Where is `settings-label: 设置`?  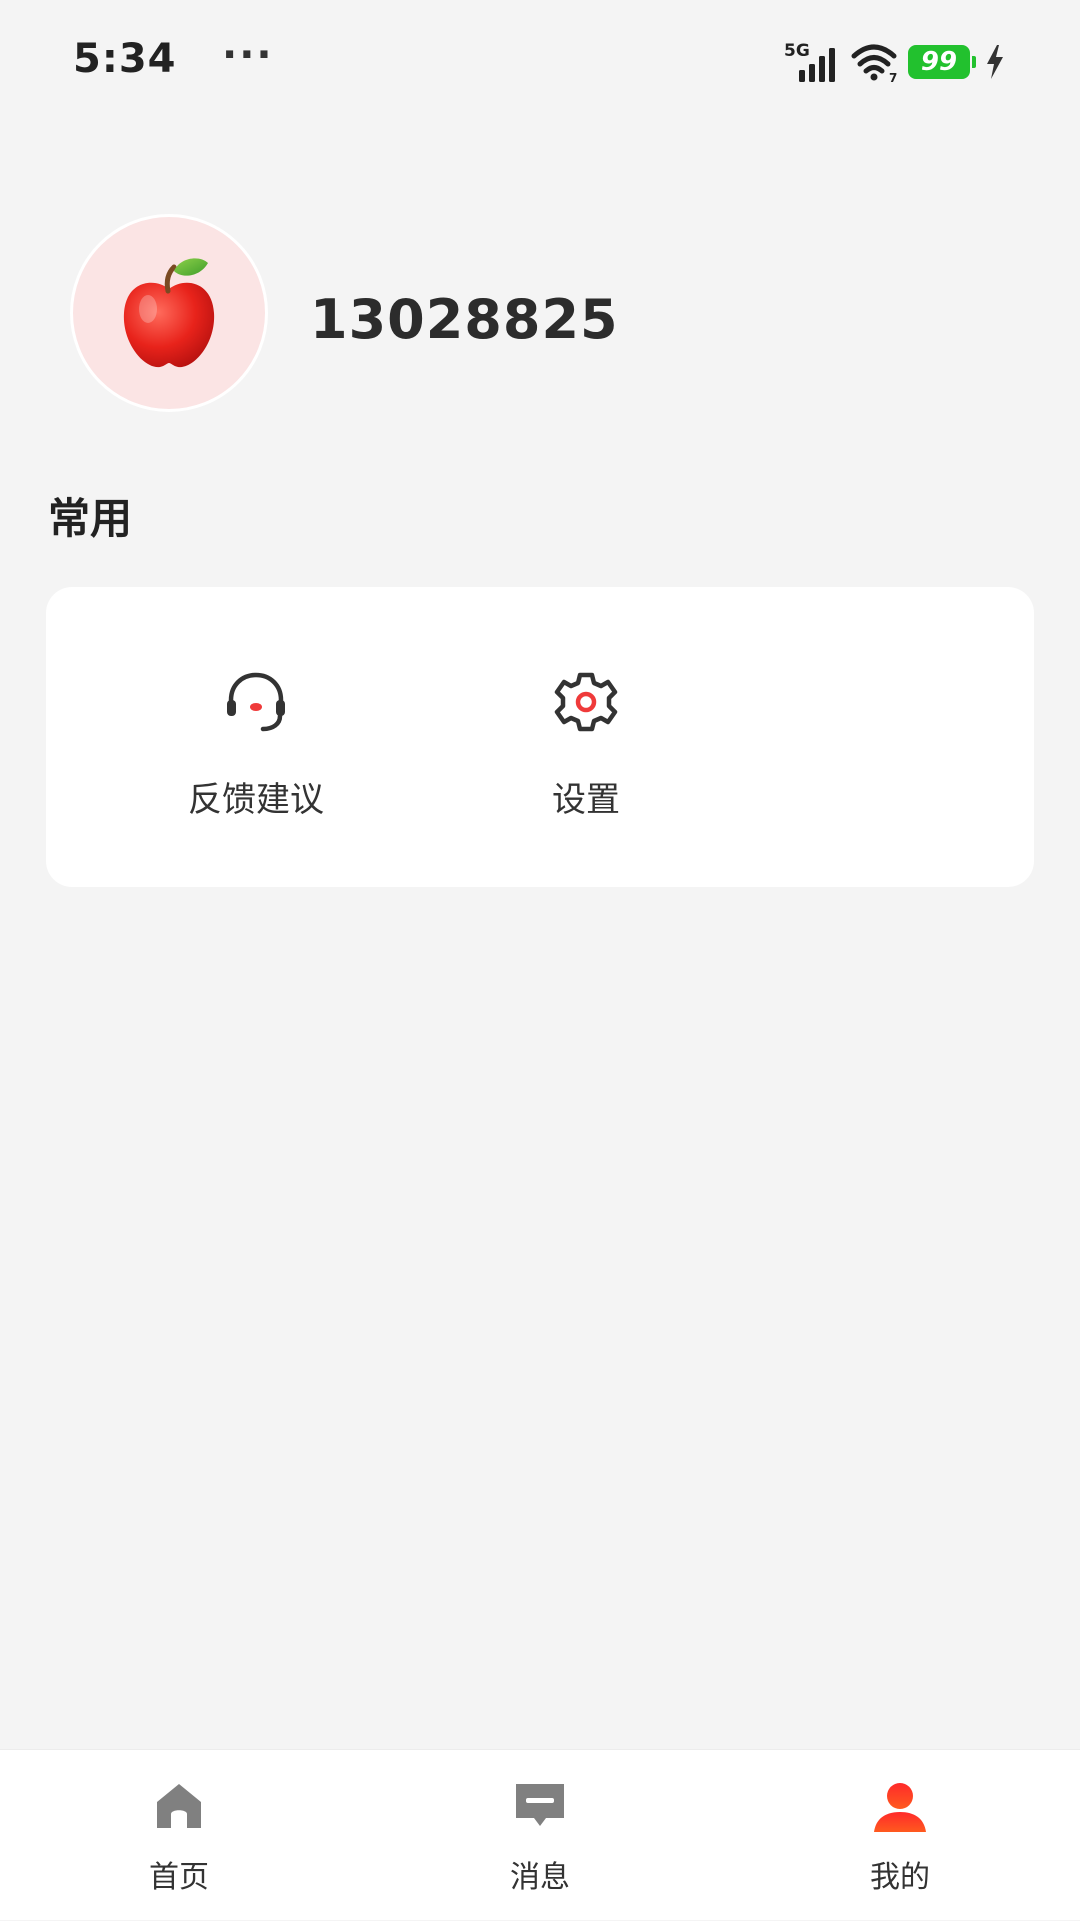
settings-label: 设置 is located at coordinates (586, 800).